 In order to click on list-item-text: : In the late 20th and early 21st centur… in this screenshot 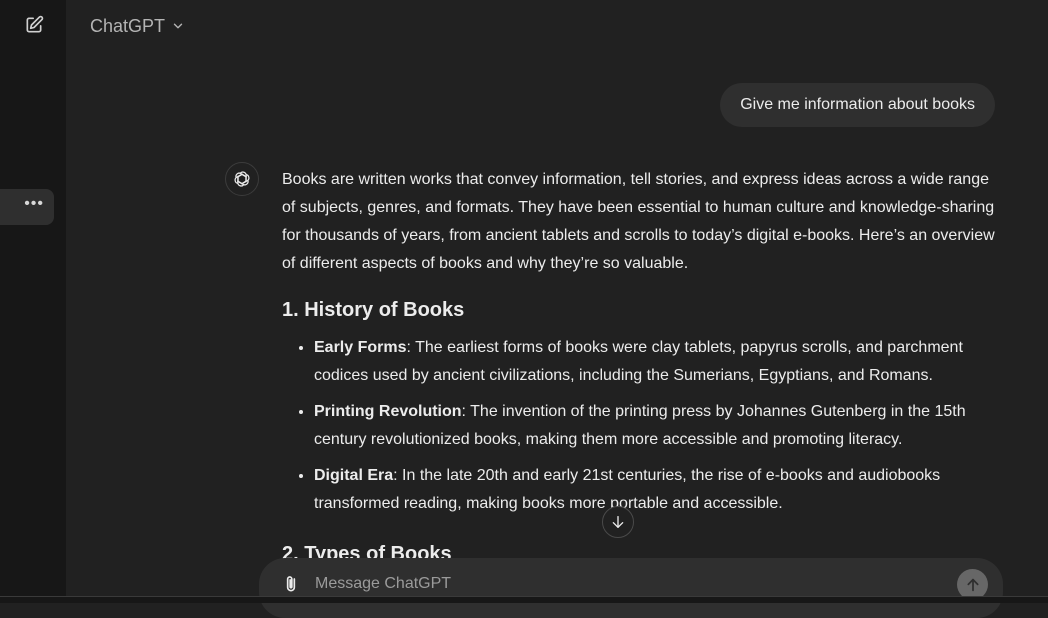, I will do `click(627, 489)`.